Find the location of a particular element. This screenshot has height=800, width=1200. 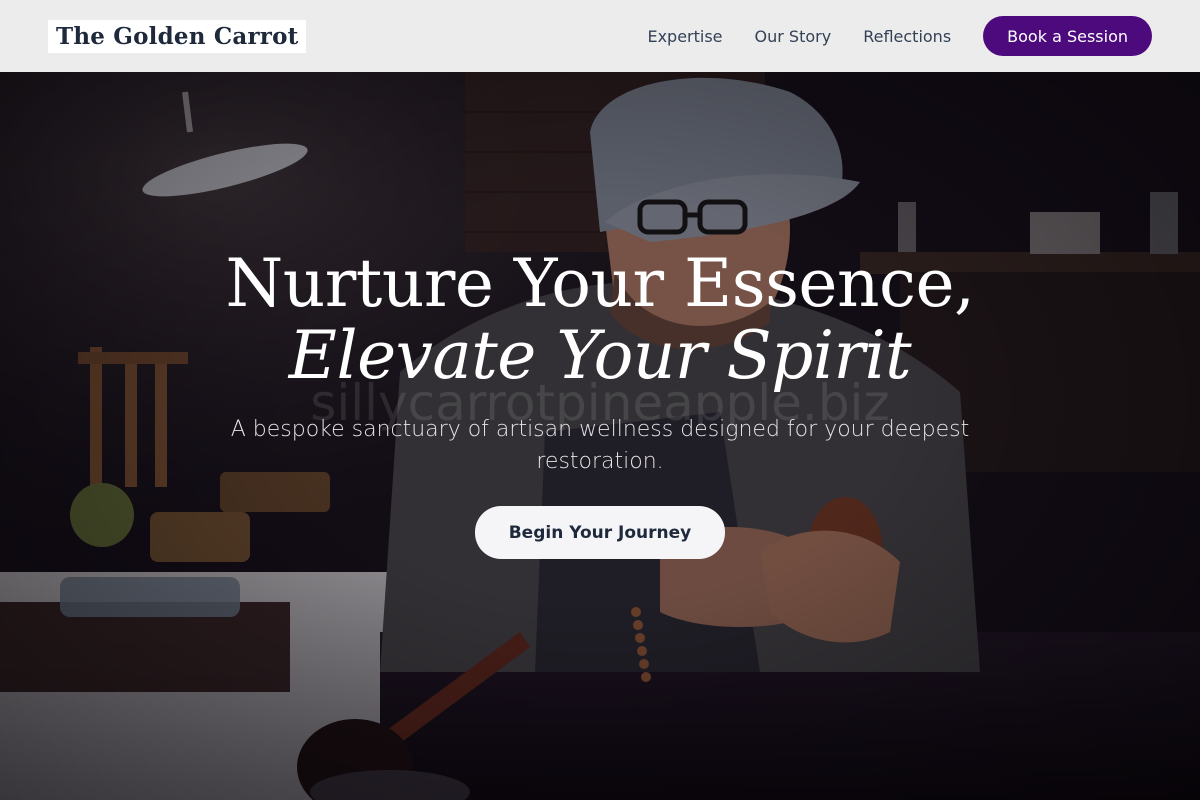

begin-journey-button: Begin Your Journey is located at coordinates (600, 532).